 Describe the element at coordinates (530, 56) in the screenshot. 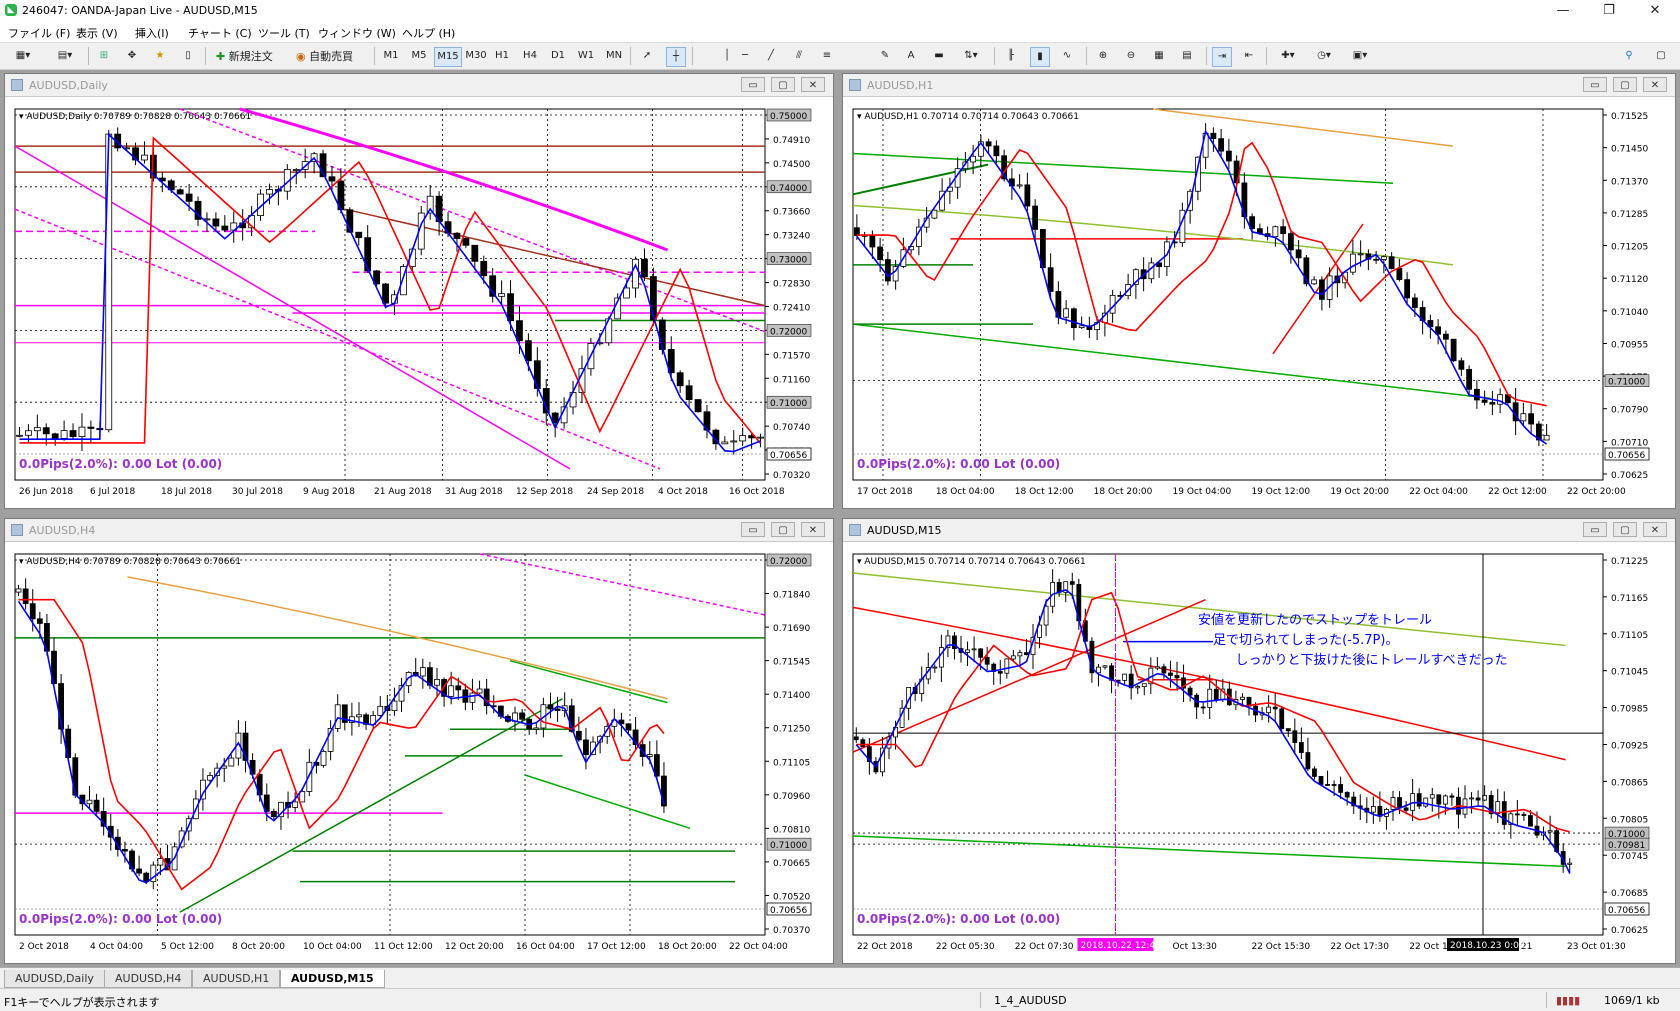

I see `tf-h4: H4` at that location.